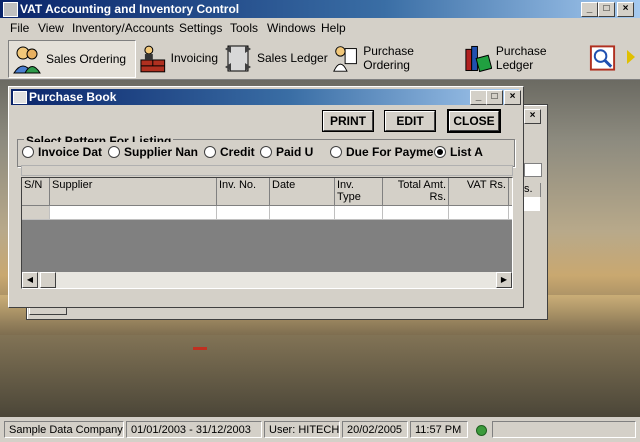 This screenshot has height=442, width=640. What do you see at coordinates (479, 192) in the screenshot?
I see `col-vat: VAT Rs.` at bounding box center [479, 192].